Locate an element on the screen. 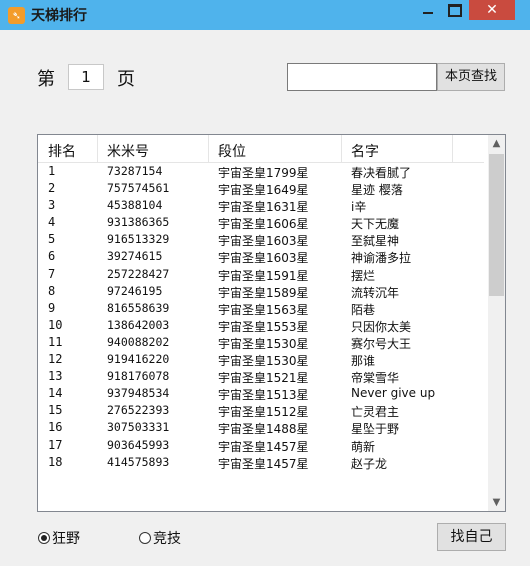  tier-cell: 宇宙圣皇1513星 is located at coordinates (263, 395).